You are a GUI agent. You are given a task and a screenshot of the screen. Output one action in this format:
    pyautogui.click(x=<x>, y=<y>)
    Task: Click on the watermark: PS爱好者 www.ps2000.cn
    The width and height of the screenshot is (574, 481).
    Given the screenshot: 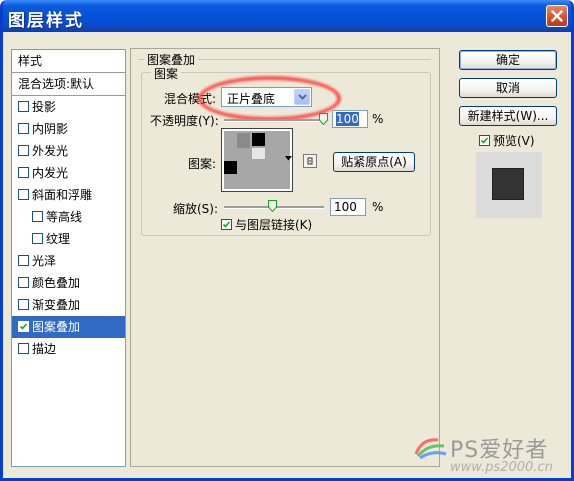 What is the action you would take?
    pyautogui.click(x=492, y=454)
    